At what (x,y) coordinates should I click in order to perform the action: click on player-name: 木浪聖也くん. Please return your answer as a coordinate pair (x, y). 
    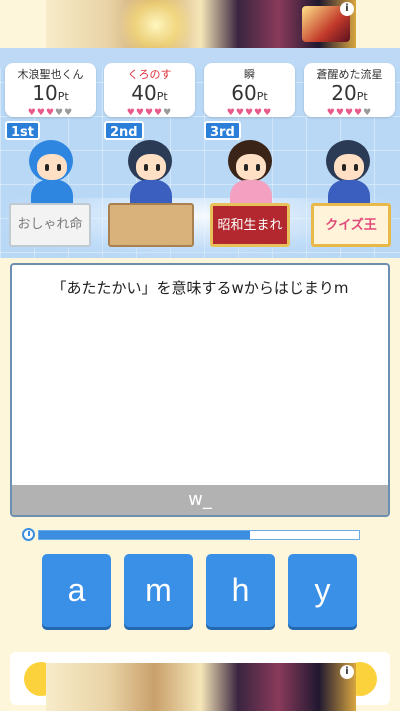
    Looking at the image, I should click on (50, 74).